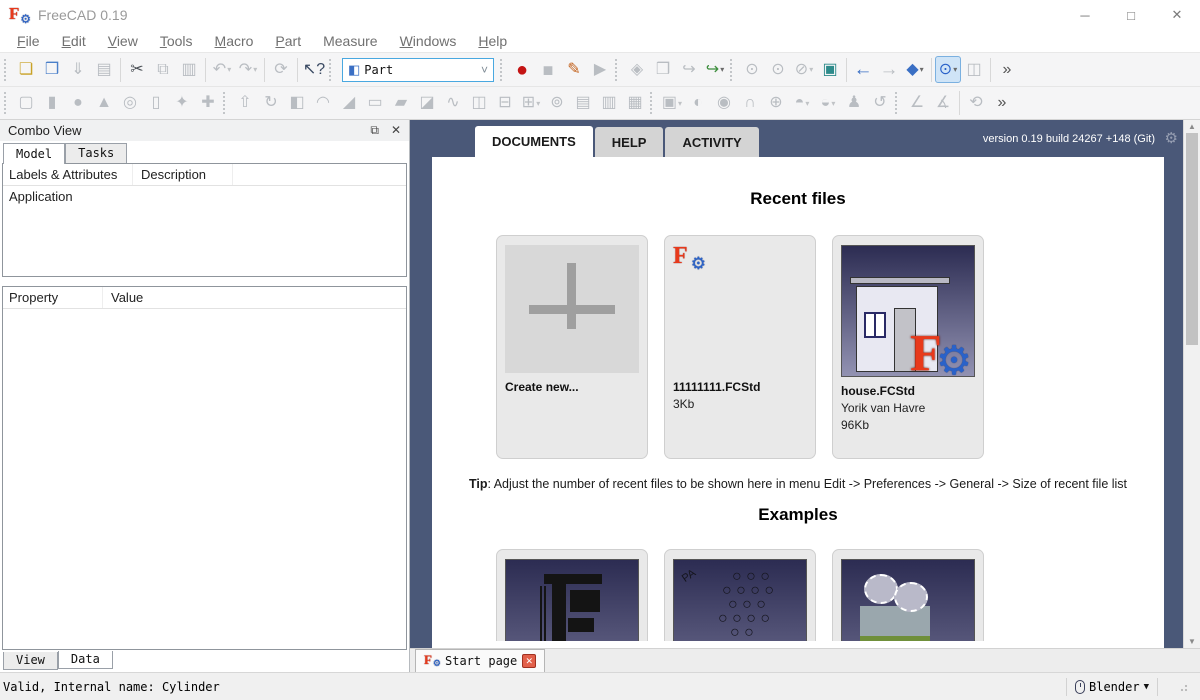 The image size is (1200, 700). Describe the element at coordinates (104, 103) in the screenshot. I see `cone-primitive-button: ▲` at that location.